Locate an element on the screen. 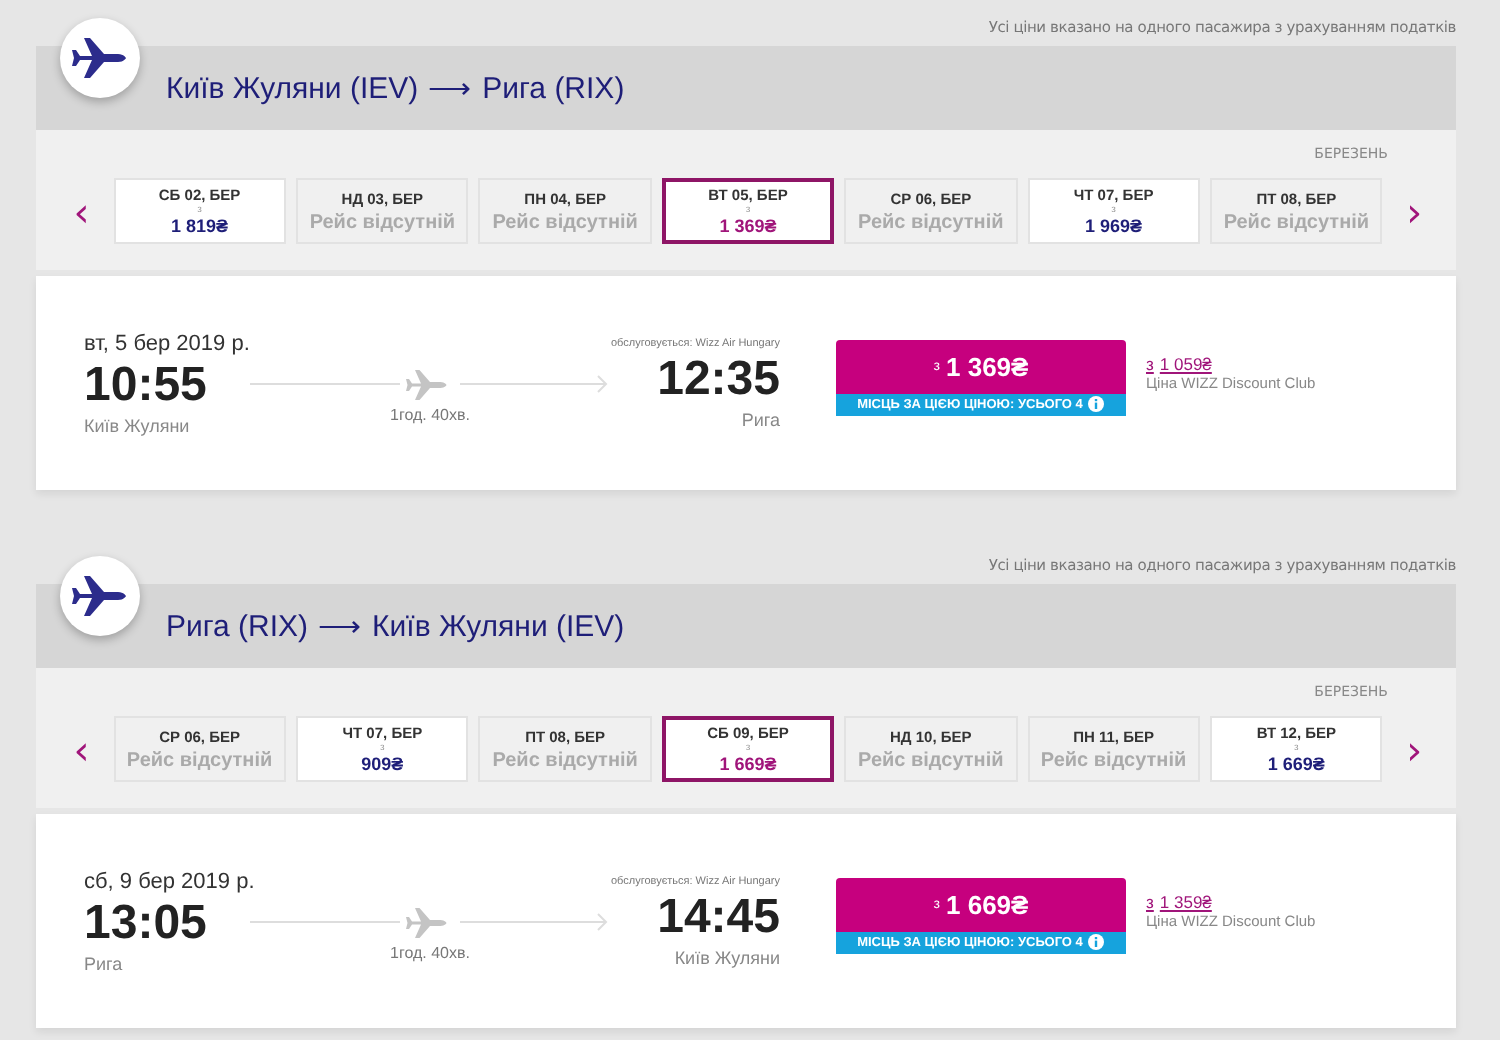 Image resolution: width=1500 pixels, height=1040 pixels. arrival-time: 12:35 is located at coordinates (718, 379).